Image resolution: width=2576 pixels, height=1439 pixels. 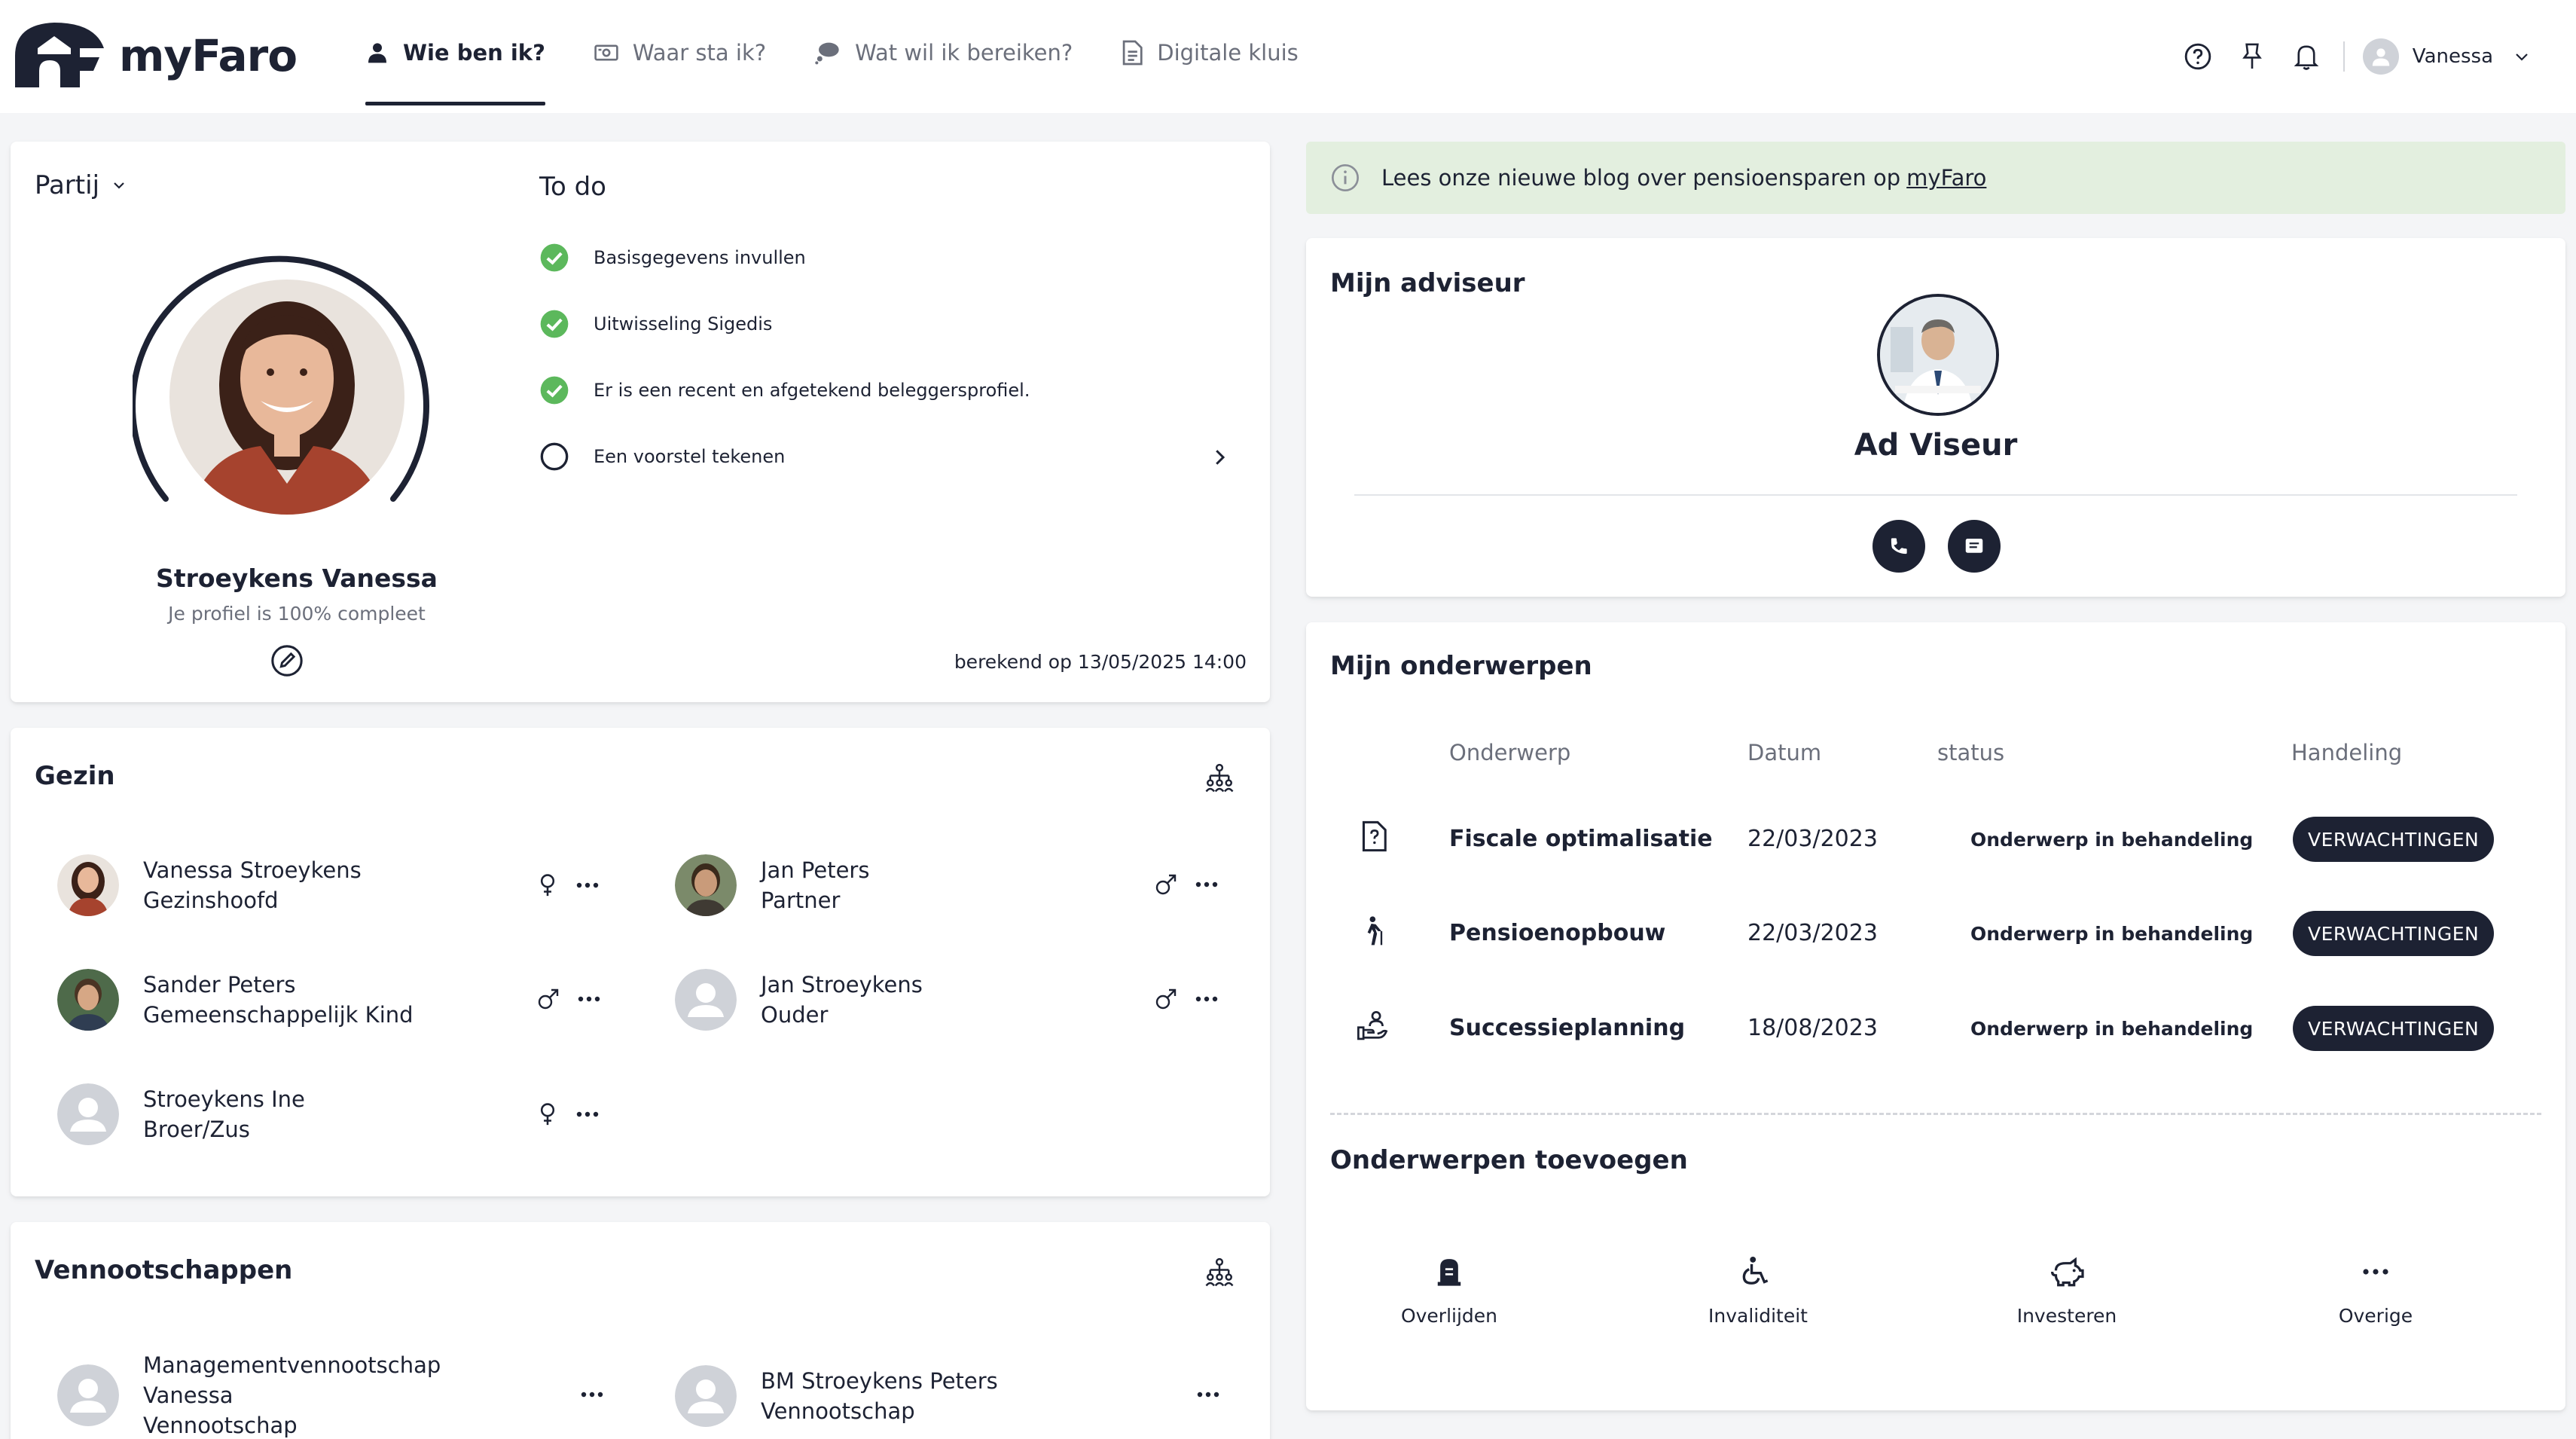 I want to click on document-question-icon, so click(x=1375, y=836).